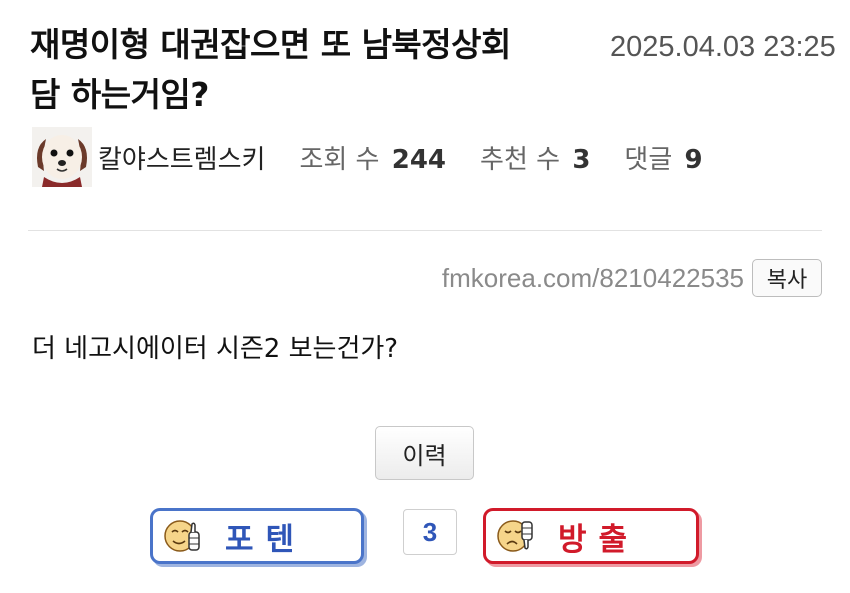  I want to click on recommend-stat: 추천 수 3, so click(535, 157).